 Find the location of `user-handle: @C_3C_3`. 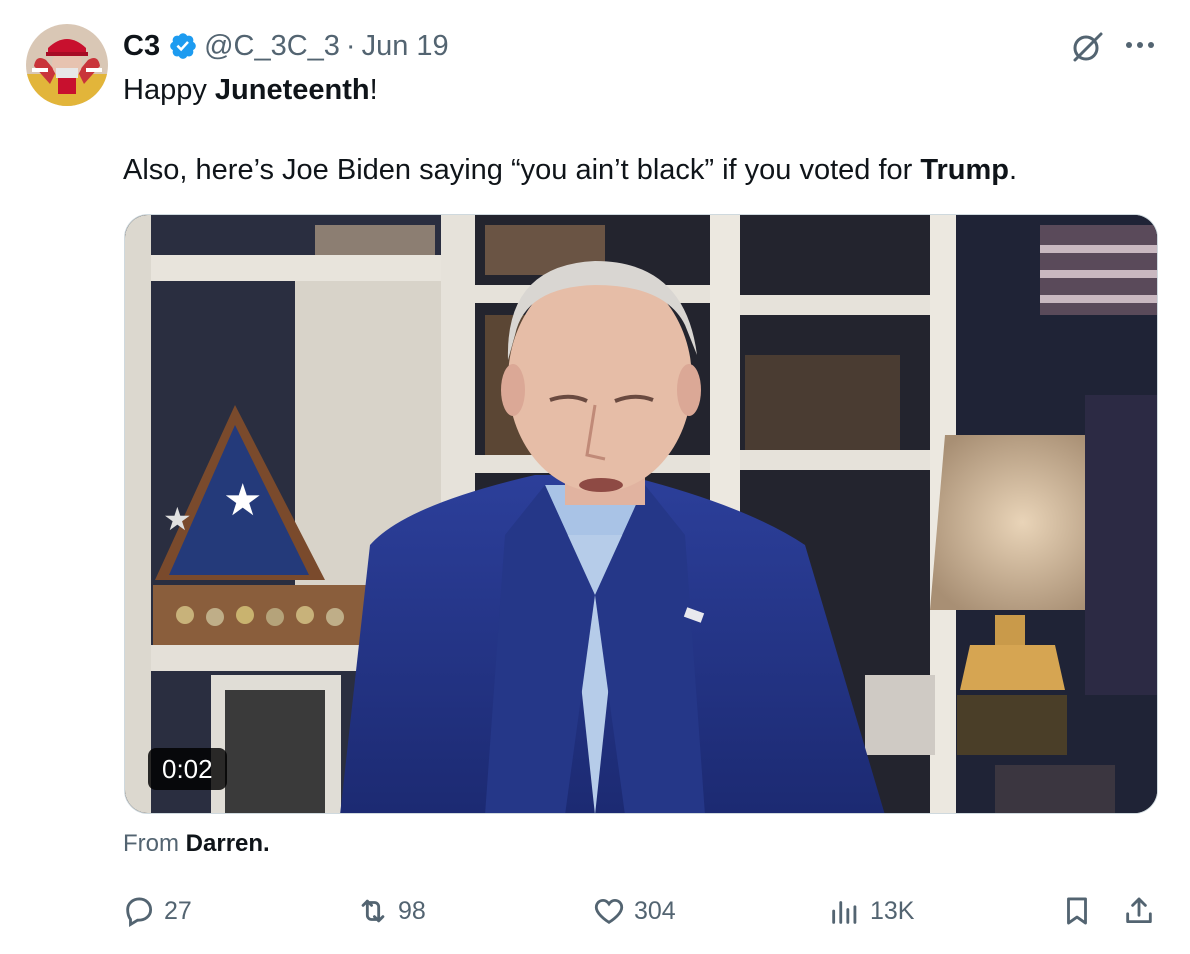

user-handle: @C_3C_3 is located at coordinates (272, 46).